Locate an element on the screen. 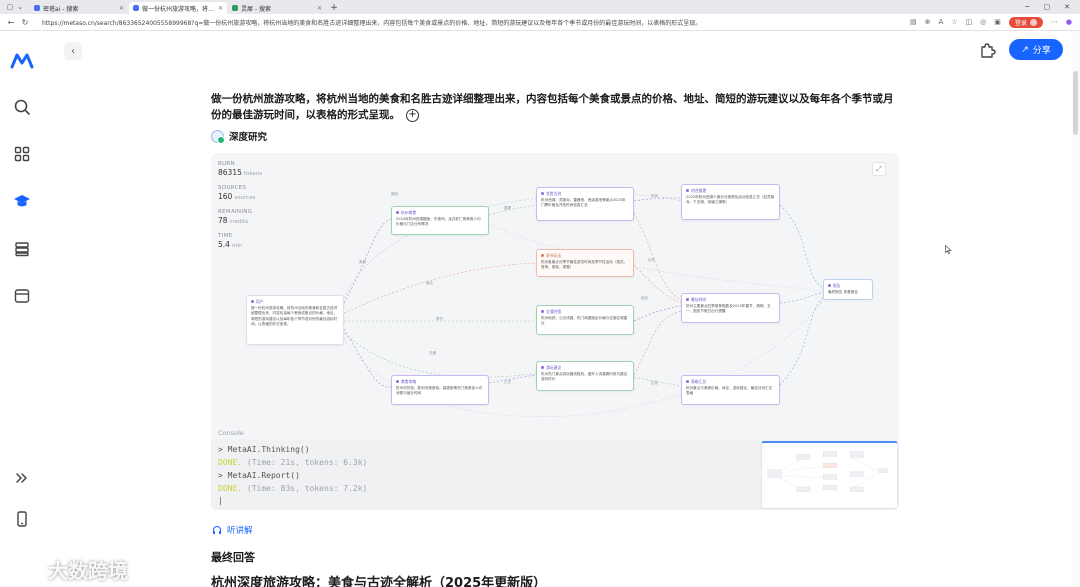 The width and height of the screenshot is (1080, 587). edge-label: 时间 is located at coordinates (655, 195).